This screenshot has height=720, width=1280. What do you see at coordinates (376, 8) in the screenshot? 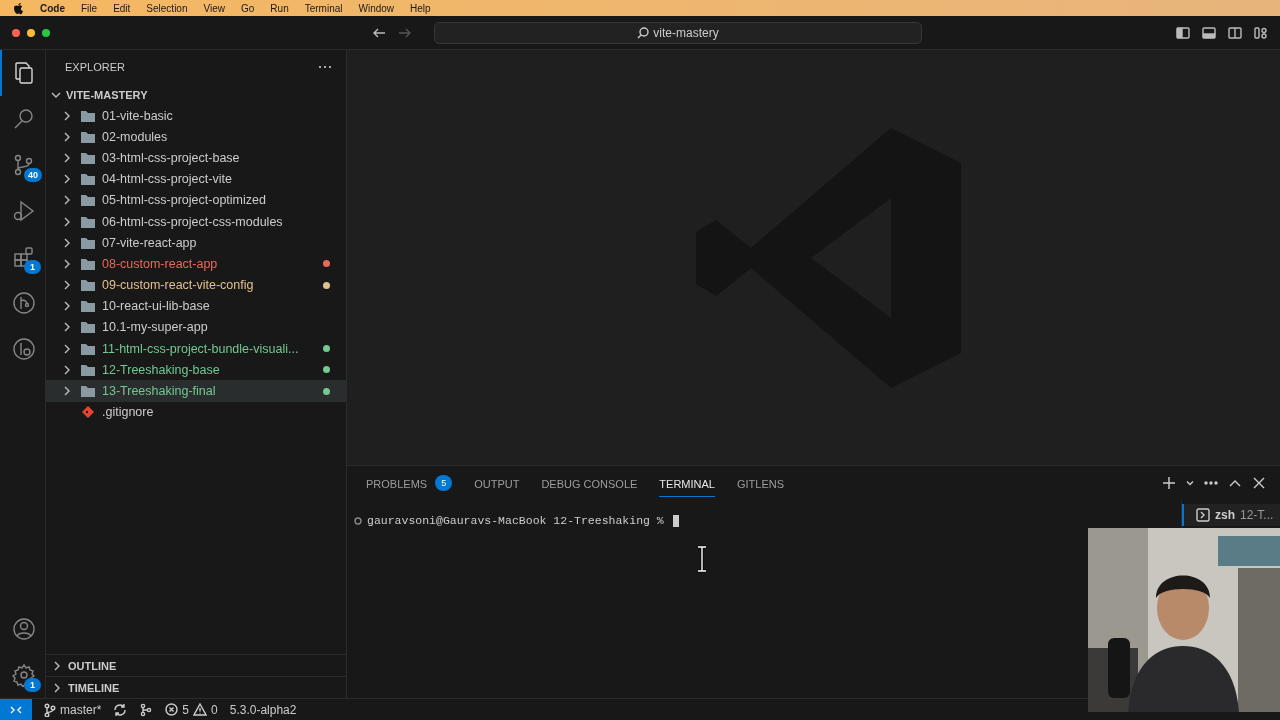
I see `menu-item: Window` at bounding box center [376, 8].